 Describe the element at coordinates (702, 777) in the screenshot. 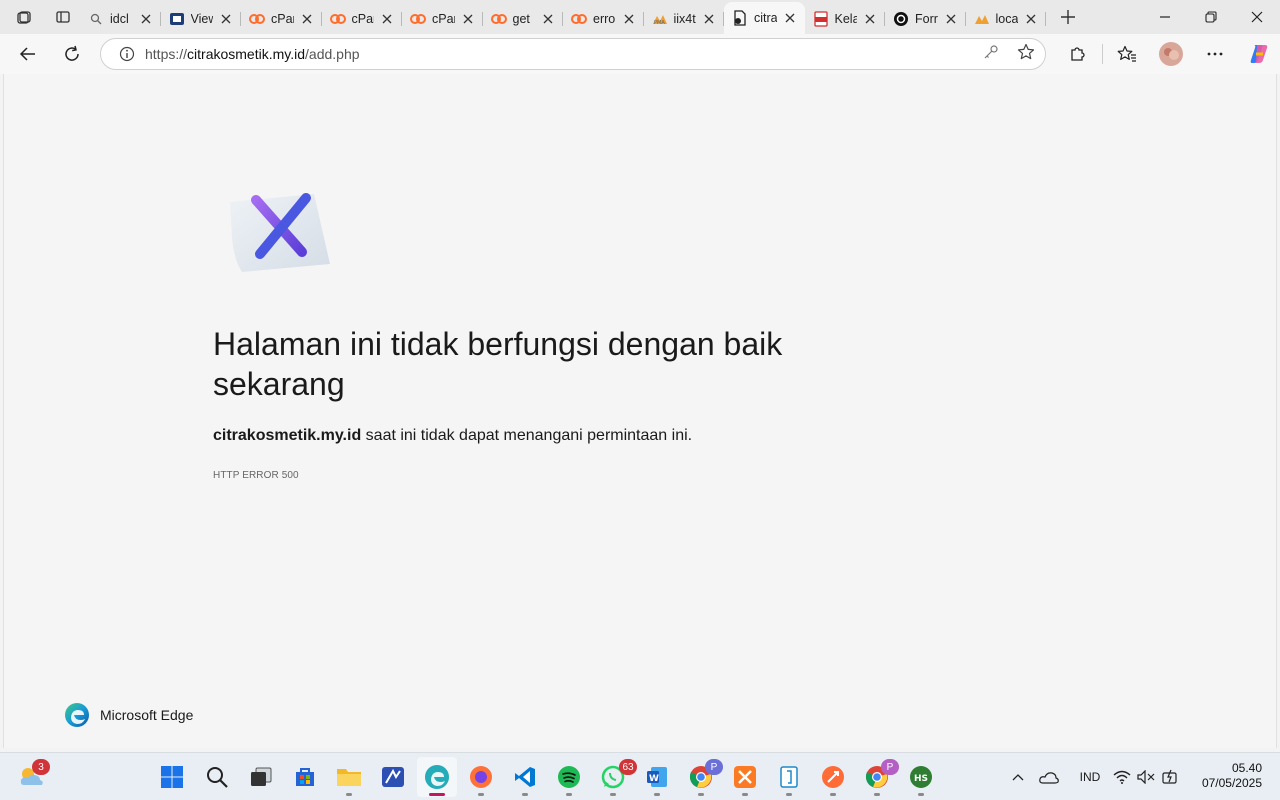

I see `chrome-app: P` at that location.